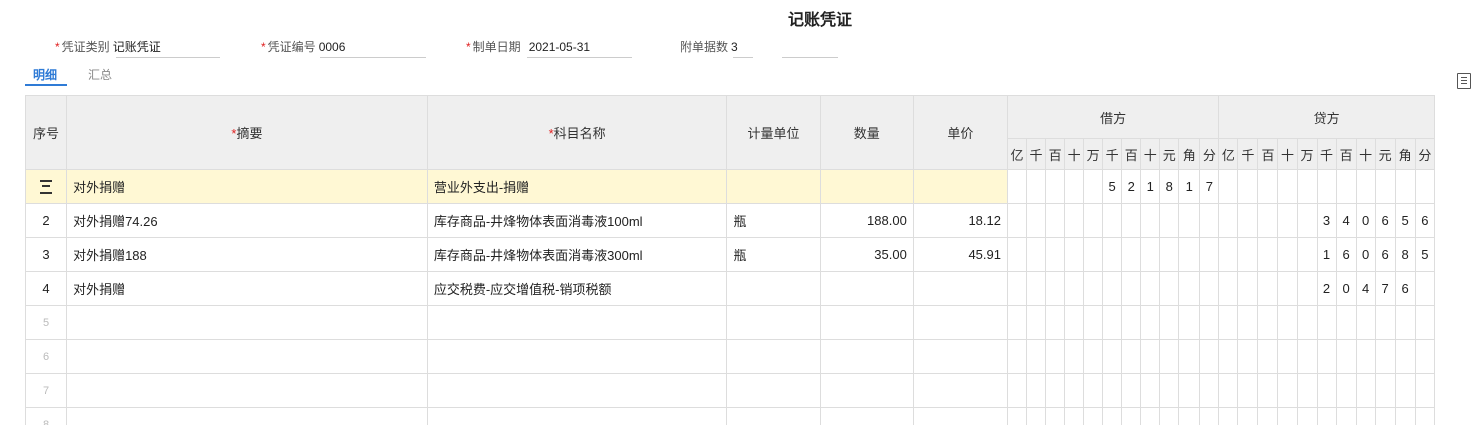 The width and height of the screenshot is (1479, 425). Describe the element at coordinates (1169, 186) in the screenshot. I see `debit-digit-cell: 8` at that location.